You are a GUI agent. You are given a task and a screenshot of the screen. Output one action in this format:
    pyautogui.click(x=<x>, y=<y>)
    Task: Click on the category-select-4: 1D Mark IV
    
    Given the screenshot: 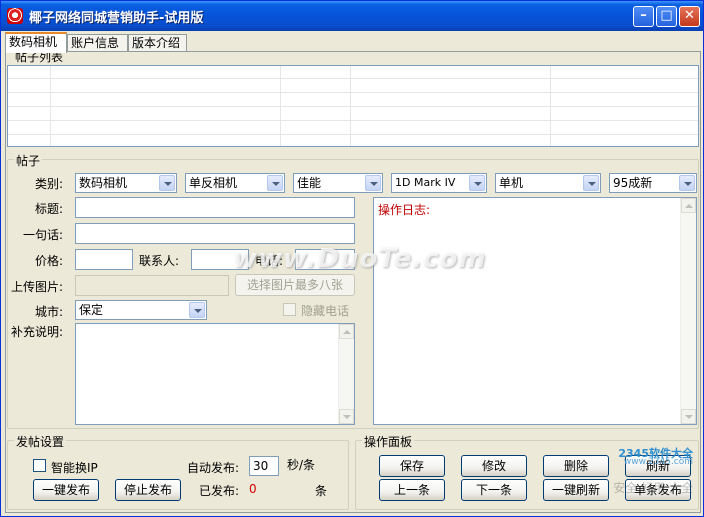 What is the action you would take?
    pyautogui.click(x=439, y=183)
    